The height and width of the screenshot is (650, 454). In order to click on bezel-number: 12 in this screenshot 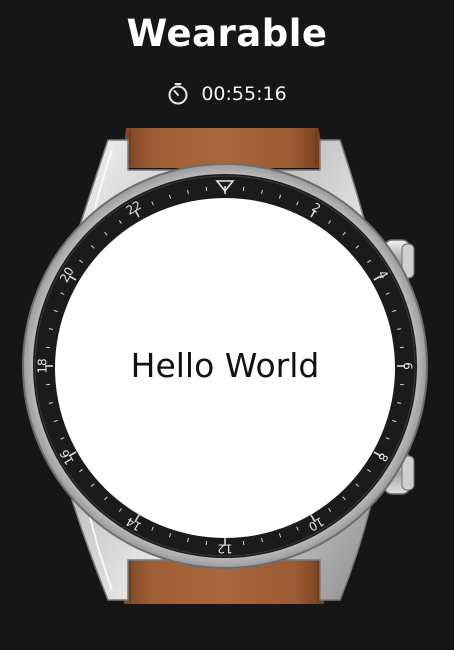, I will do `click(224, 549)`.